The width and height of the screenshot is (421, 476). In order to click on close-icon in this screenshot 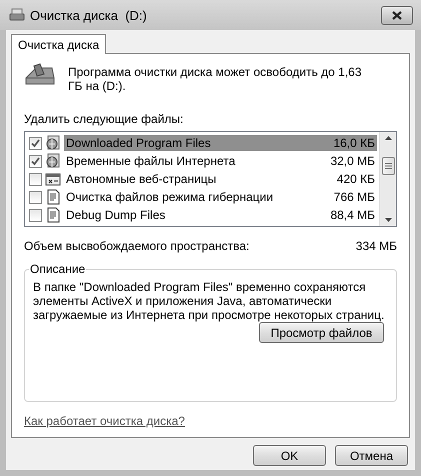, I will do `click(397, 15)`.